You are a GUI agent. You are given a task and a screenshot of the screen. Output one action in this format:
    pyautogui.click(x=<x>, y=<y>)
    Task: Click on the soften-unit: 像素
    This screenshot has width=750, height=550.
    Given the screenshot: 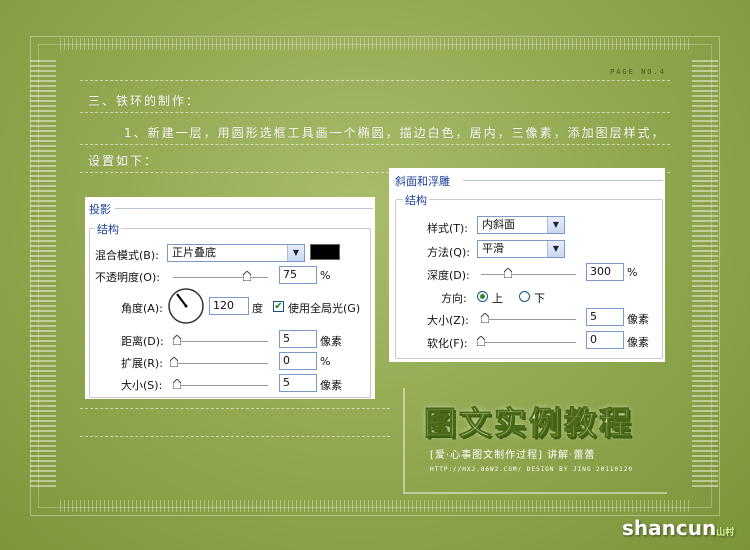 What is the action you would take?
    pyautogui.click(x=638, y=342)
    